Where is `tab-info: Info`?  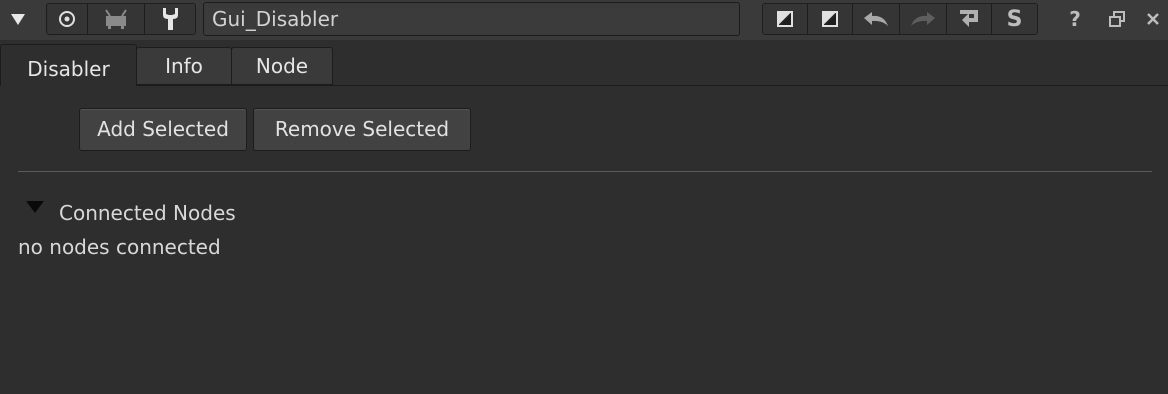
tab-info: Info is located at coordinates (184, 66).